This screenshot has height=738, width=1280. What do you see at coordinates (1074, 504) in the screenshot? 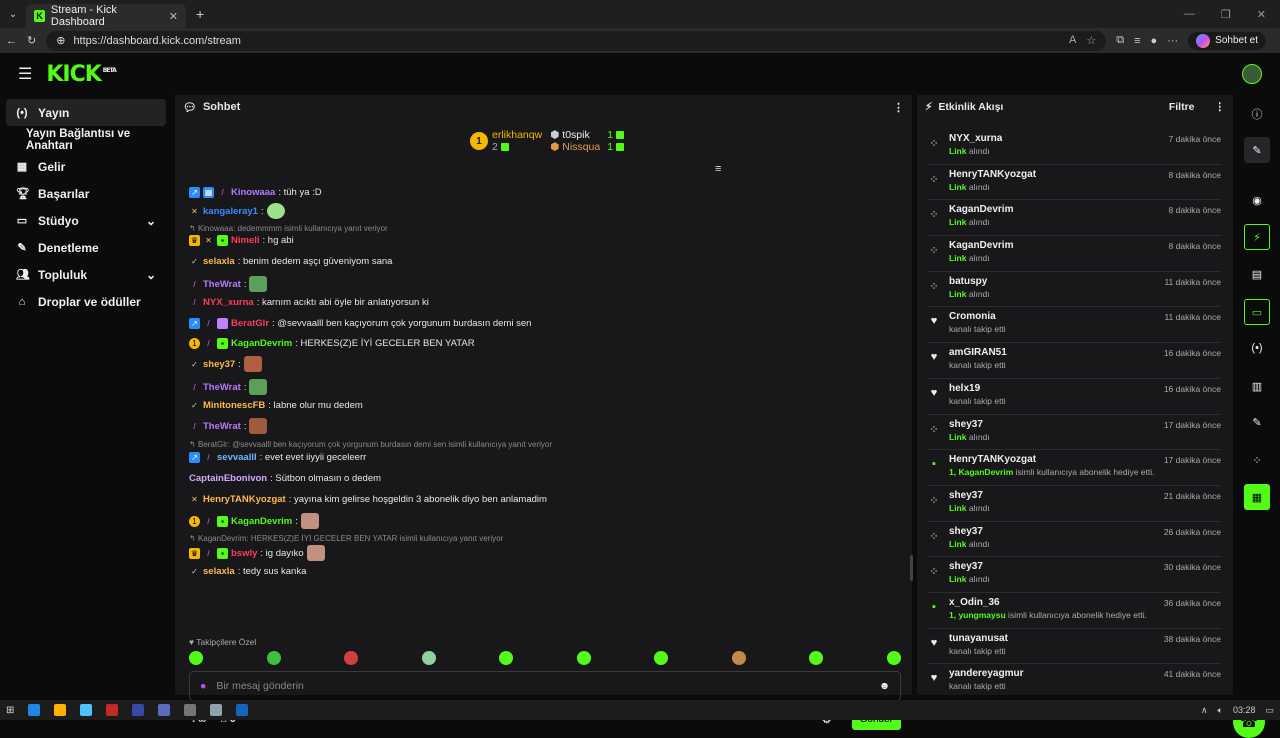
I see `activity-event: ⁘ shey37 Link alındı 21 dakika önce` at bounding box center [1074, 504].